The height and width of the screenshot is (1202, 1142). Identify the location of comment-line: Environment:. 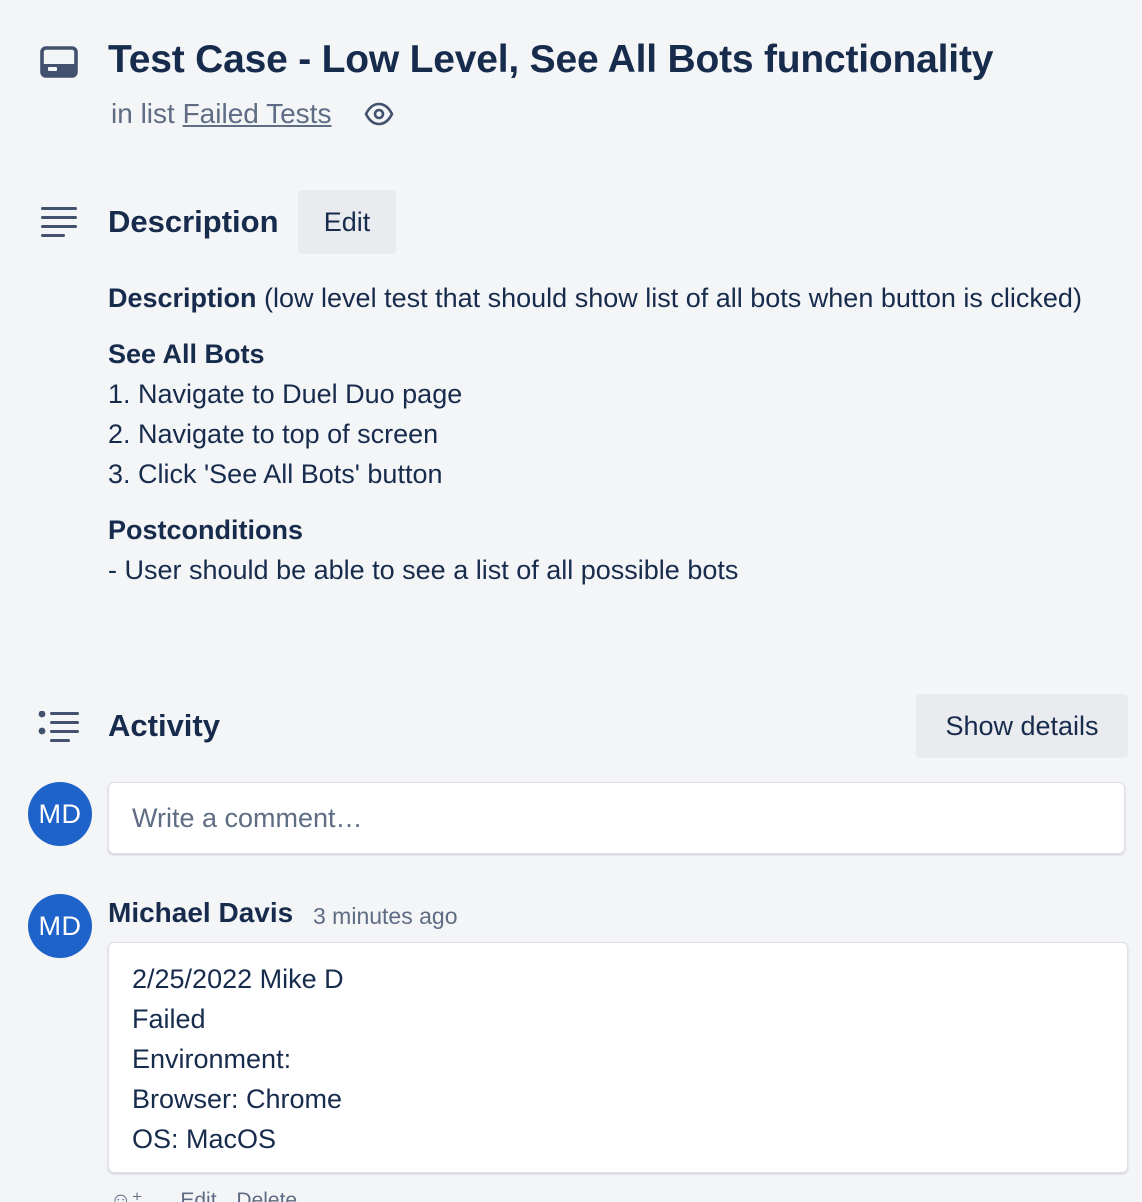
(212, 1059).